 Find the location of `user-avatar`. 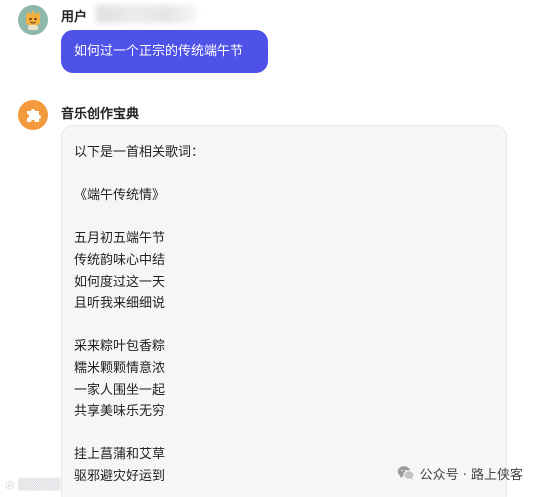

user-avatar is located at coordinates (33, 20).